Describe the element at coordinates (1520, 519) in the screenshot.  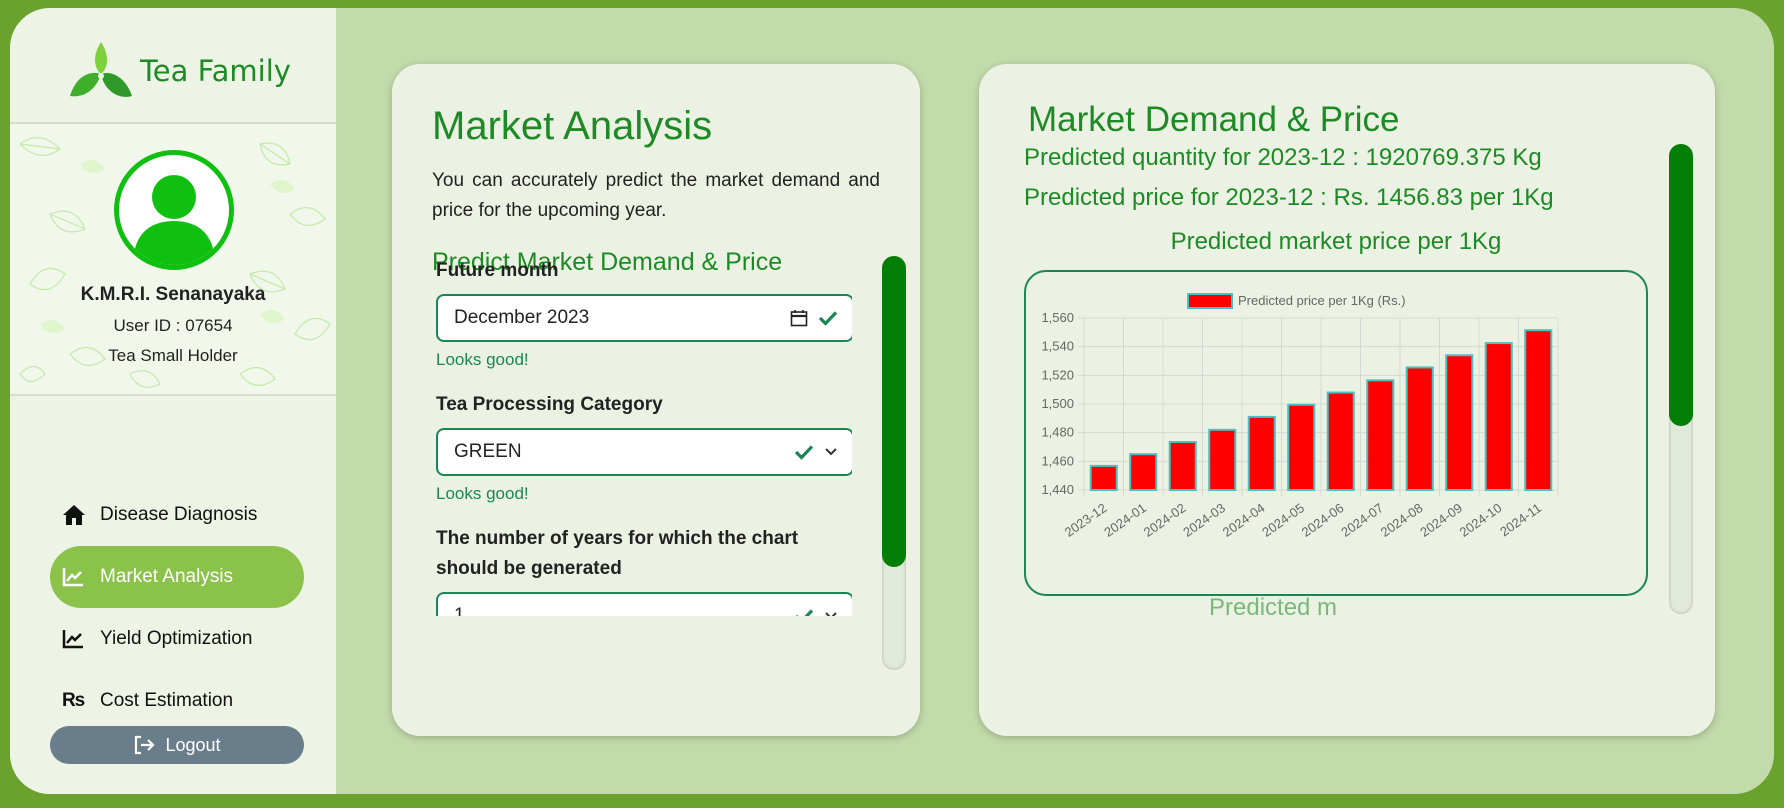
I see `x-tick-label: 2024-11` at that location.